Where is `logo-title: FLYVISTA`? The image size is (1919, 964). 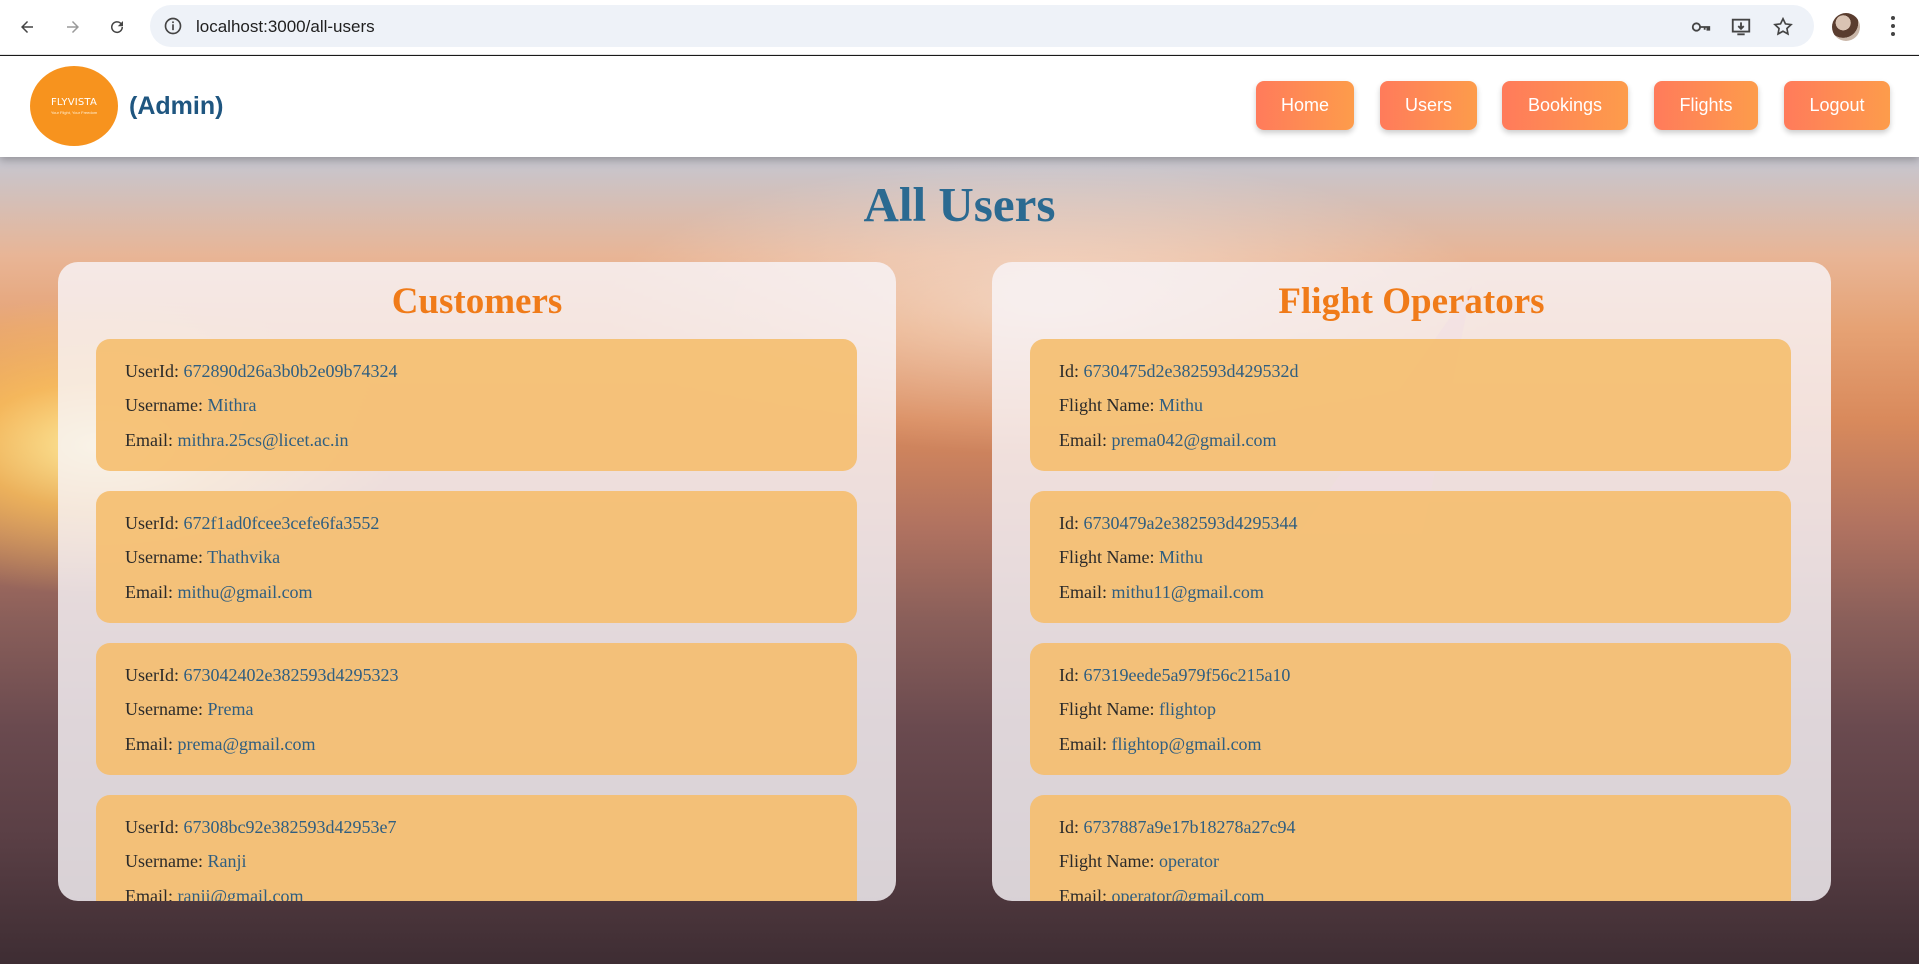
logo-title: FLYVISTA is located at coordinates (73, 102).